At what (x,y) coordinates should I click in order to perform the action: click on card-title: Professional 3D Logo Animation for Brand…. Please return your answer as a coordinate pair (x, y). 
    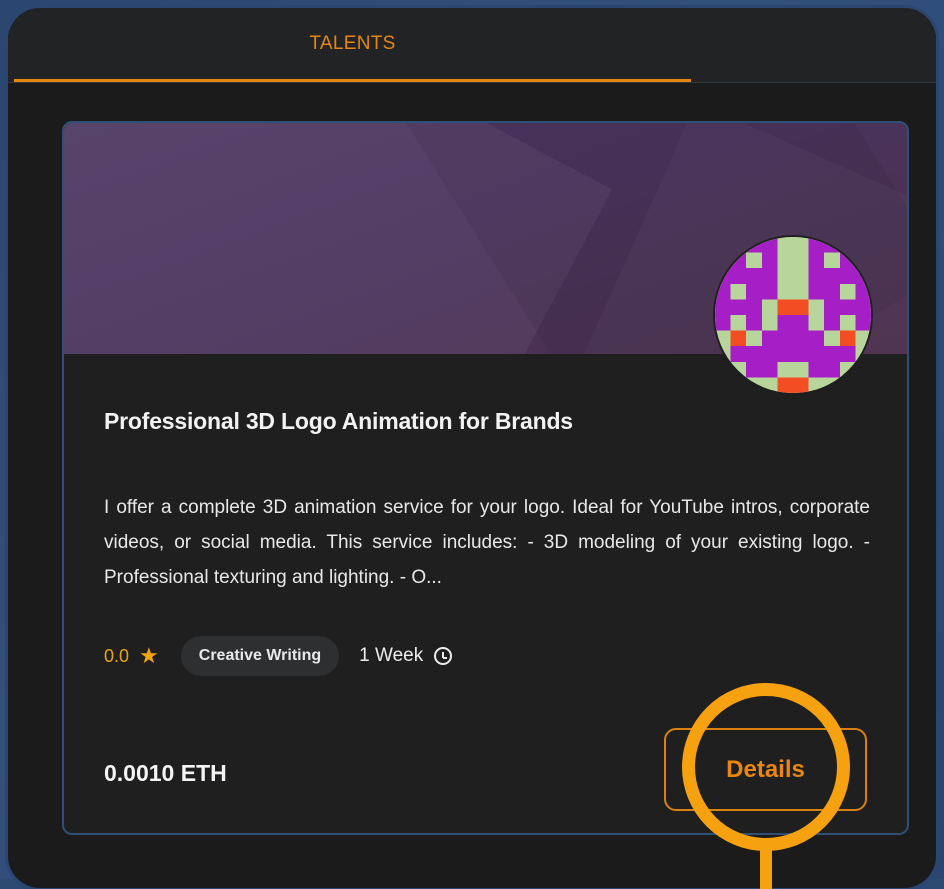
    Looking at the image, I should click on (338, 421).